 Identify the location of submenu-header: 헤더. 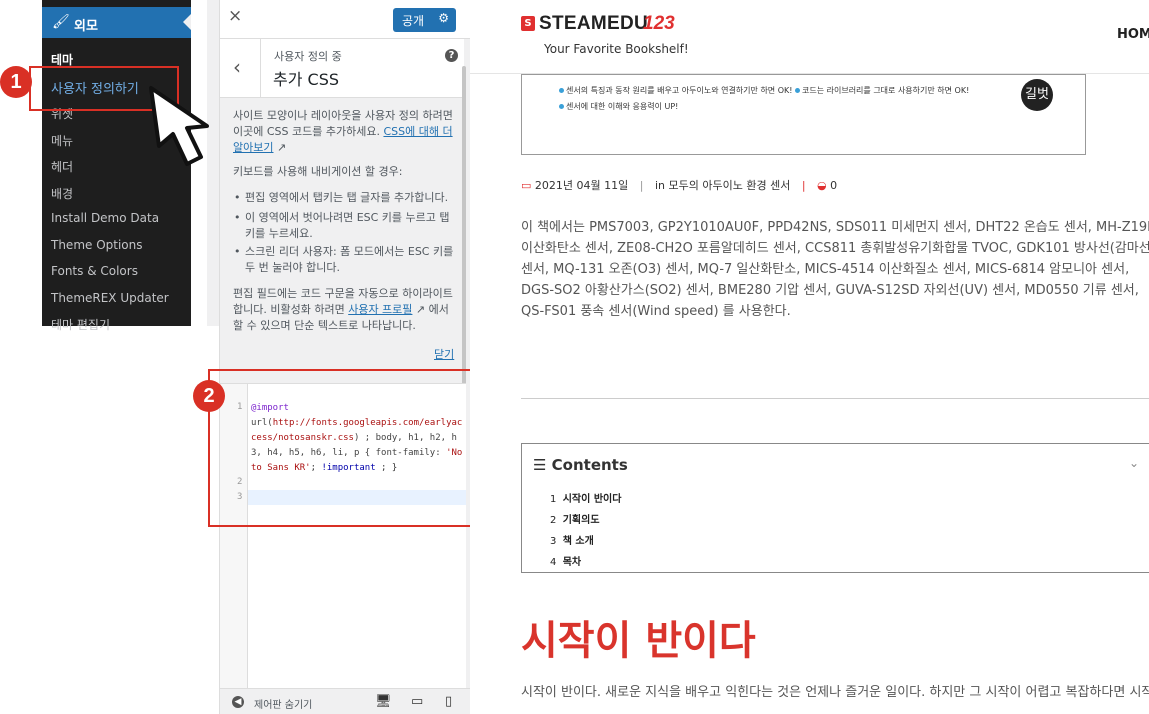
(62, 166).